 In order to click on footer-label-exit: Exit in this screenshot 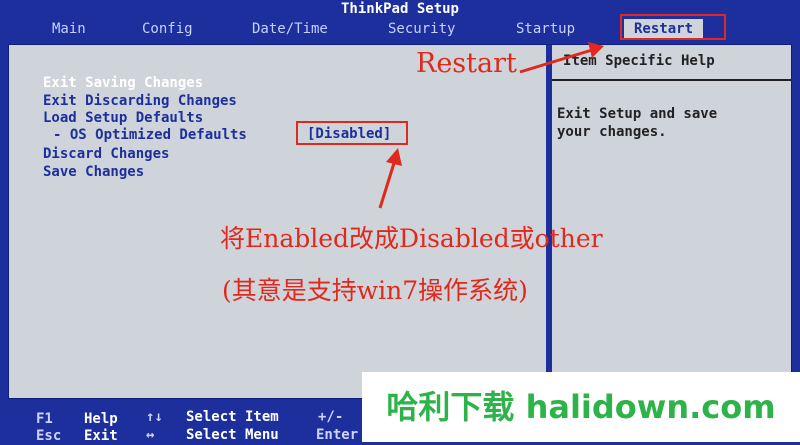, I will do `click(101, 436)`.